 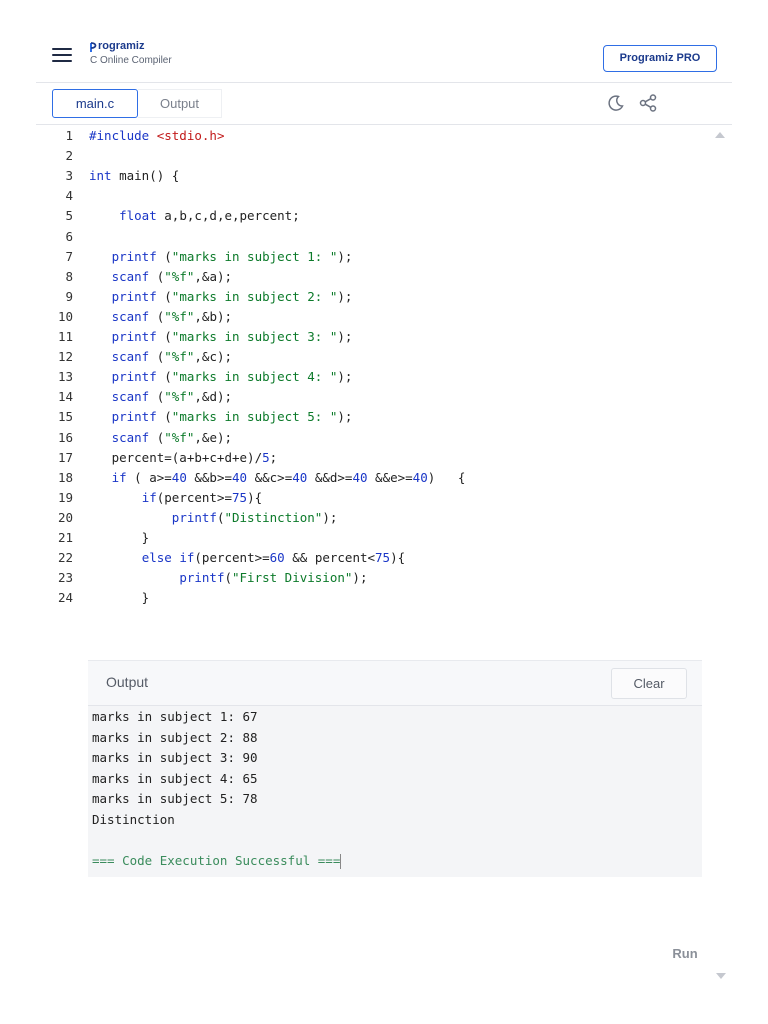 I want to click on code-text: printf("First Division");, so click(x=228, y=578).